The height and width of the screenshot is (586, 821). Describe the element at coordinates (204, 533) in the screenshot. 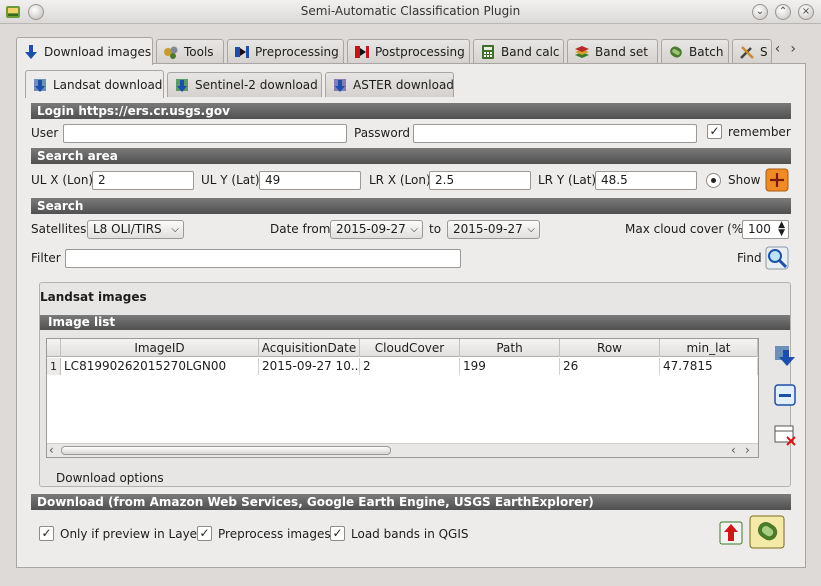

I see `preprocess-images-checkbox: ✓` at that location.